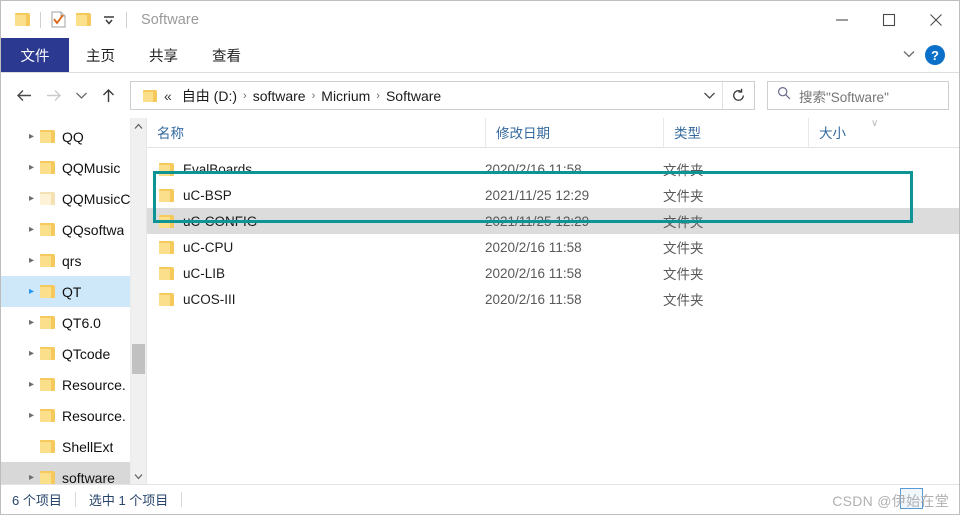  Describe the element at coordinates (345, 96) in the screenshot. I see `breadcrumb-item-micrium: Micrium` at that location.